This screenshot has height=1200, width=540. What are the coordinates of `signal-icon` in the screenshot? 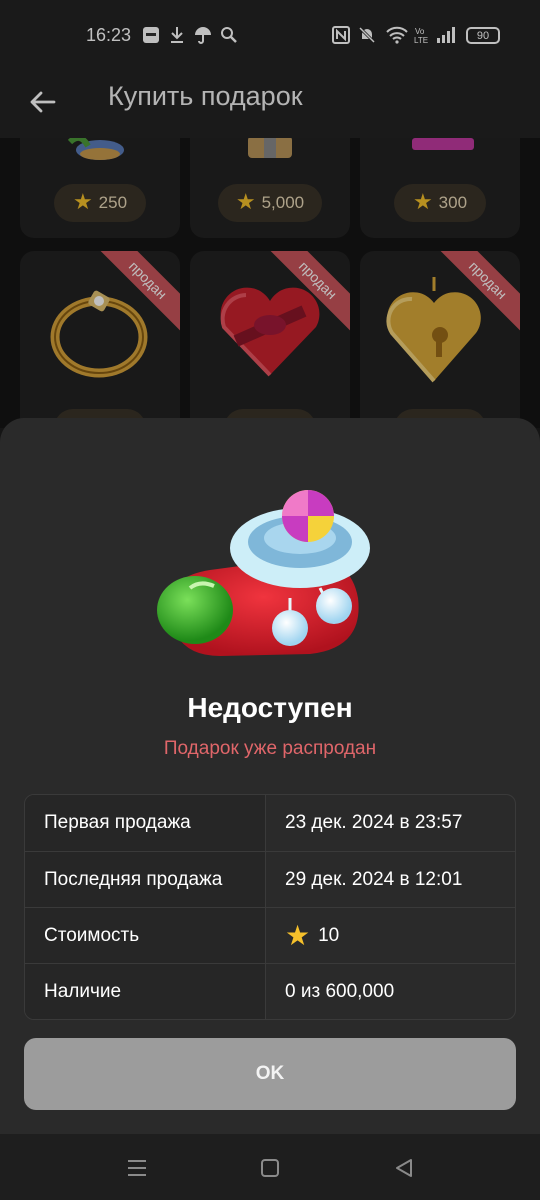 It's located at (447, 35).